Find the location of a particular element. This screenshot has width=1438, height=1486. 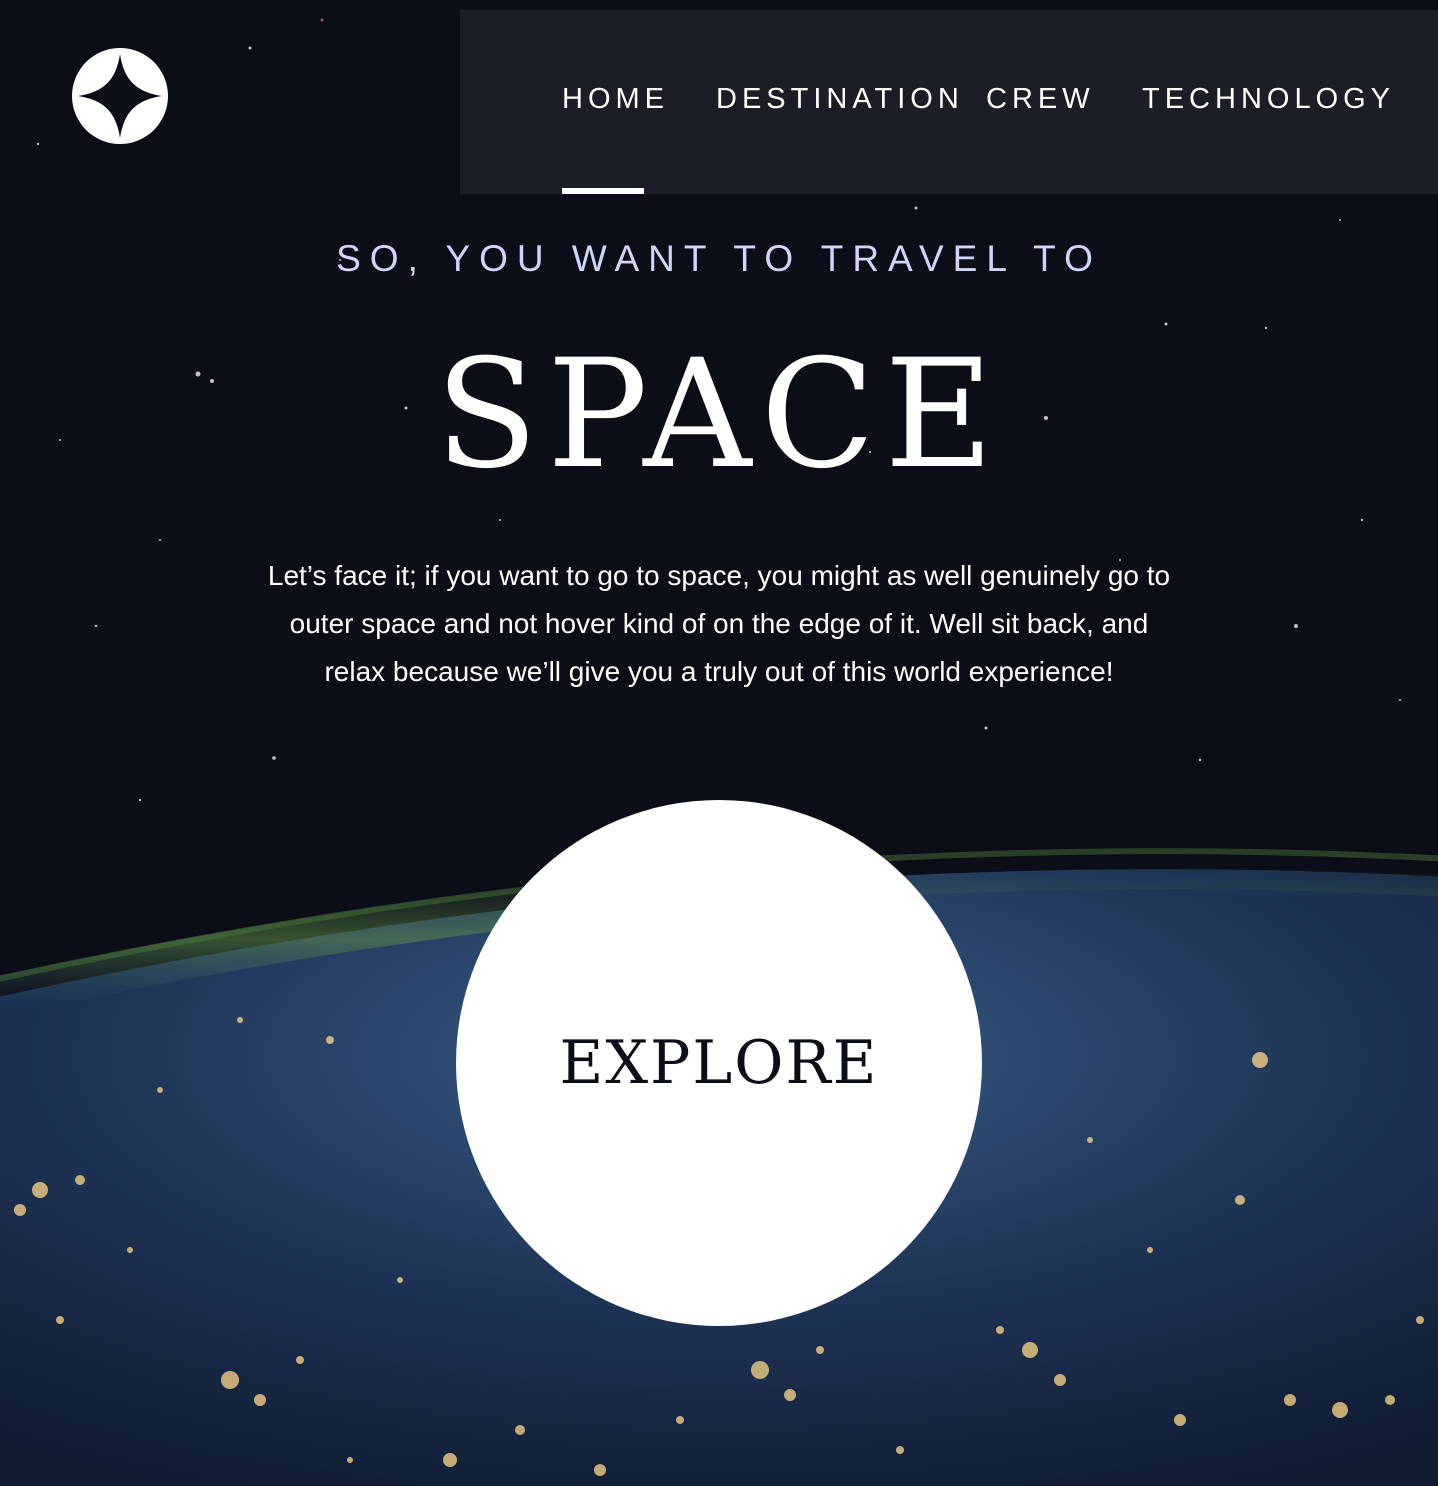

four-point-star-icon is located at coordinates (120, 96).